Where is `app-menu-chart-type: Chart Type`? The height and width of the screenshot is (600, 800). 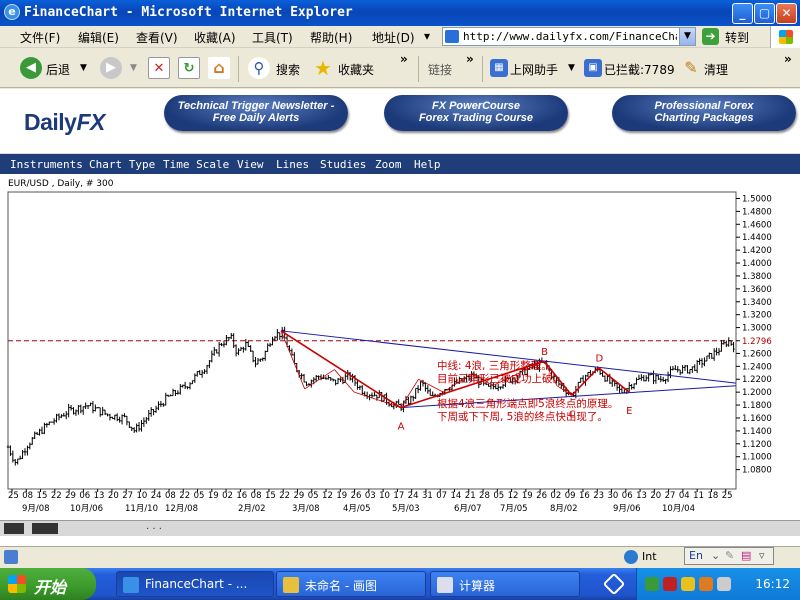
app-menu-chart-type: Chart Type is located at coordinates (122, 164).